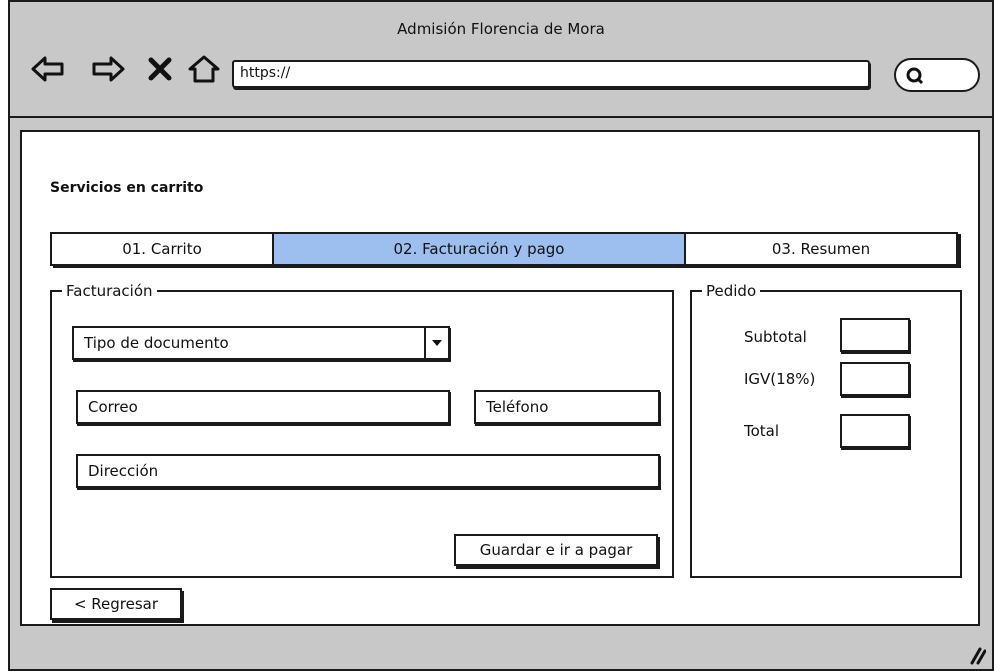  Describe the element at coordinates (501, 29) in the screenshot. I see `window-title: Admisión Florencia de Mora` at that location.